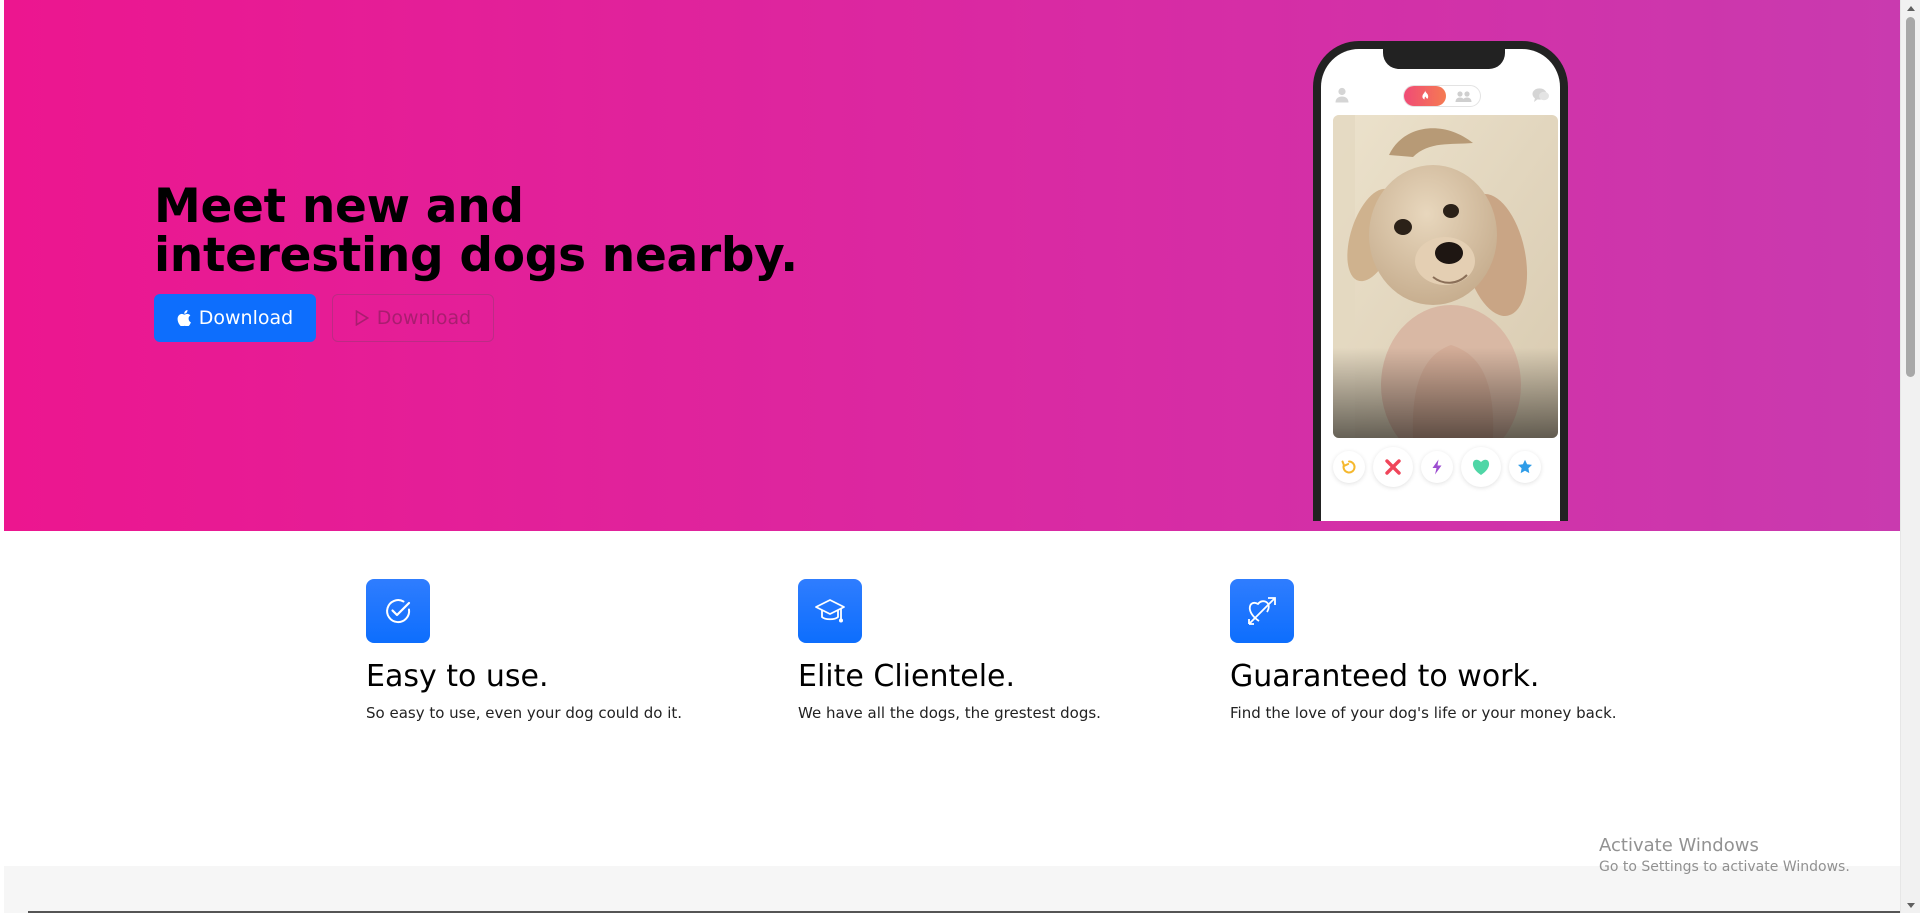 The height and width of the screenshot is (913, 1920). Describe the element at coordinates (1393, 467) in the screenshot. I see `nope-icon` at that location.